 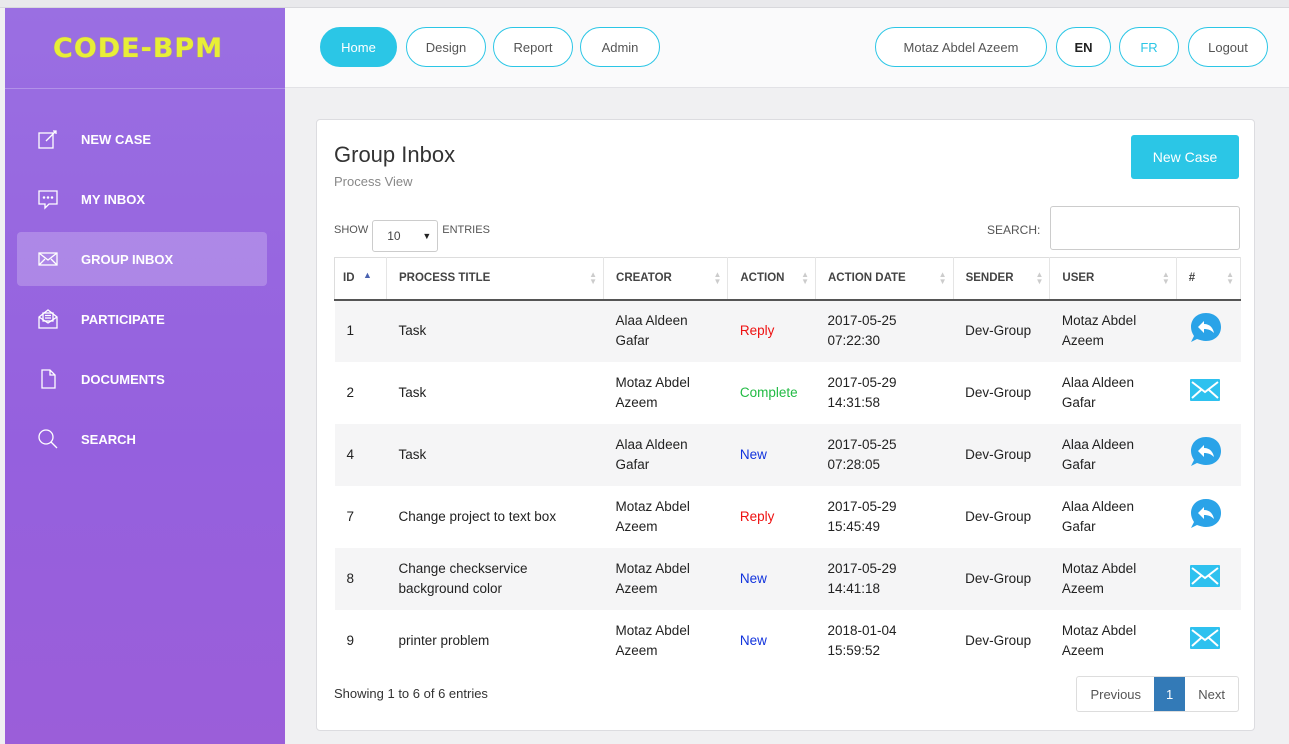 What do you see at coordinates (884, 640) in the screenshot?
I see `cell-action-date: 2018-01-04 15:59:52` at bounding box center [884, 640].